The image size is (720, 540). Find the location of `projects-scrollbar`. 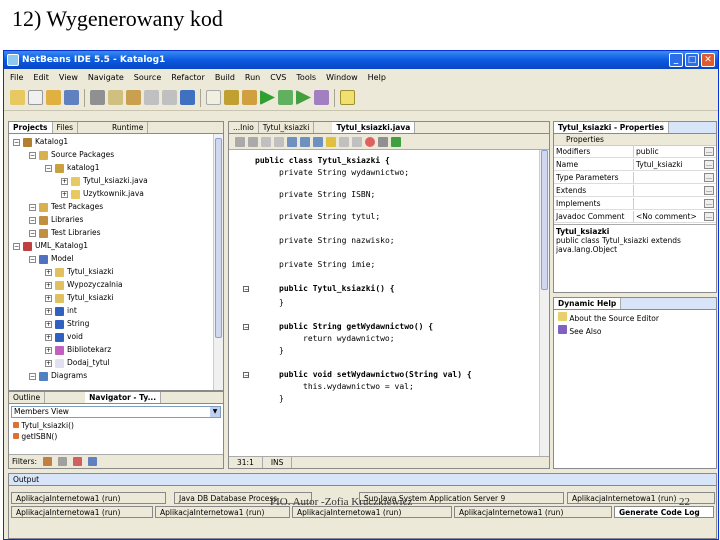

projects-scrollbar is located at coordinates (218, 262).